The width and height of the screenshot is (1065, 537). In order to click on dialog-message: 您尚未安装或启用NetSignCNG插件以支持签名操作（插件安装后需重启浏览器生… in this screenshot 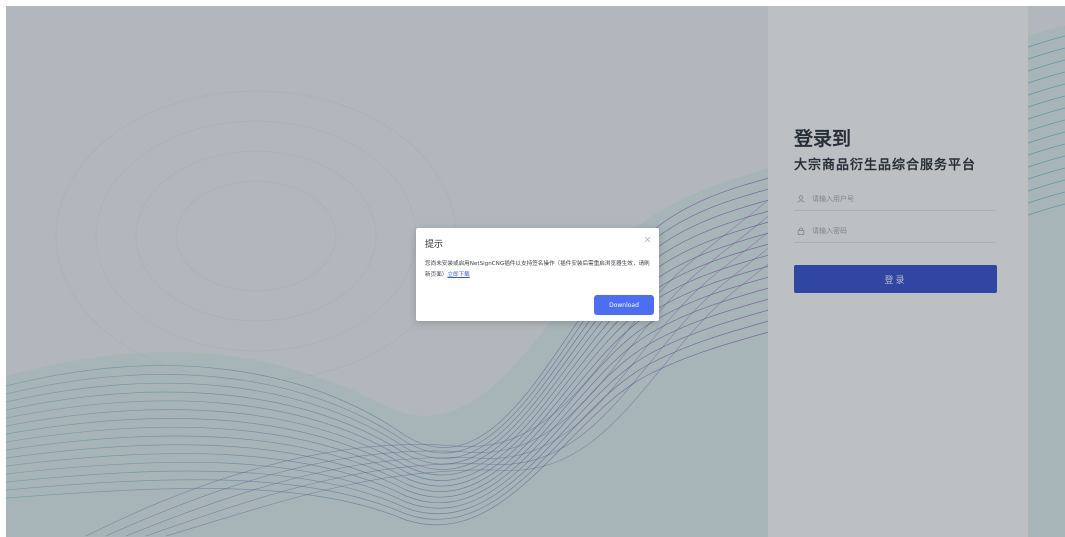, I will do `click(538, 270)`.